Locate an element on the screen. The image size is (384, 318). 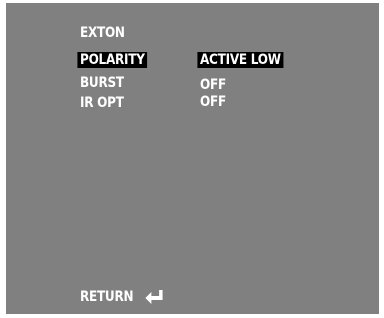
menu-item-polarity: POLARITY is located at coordinates (112, 60).